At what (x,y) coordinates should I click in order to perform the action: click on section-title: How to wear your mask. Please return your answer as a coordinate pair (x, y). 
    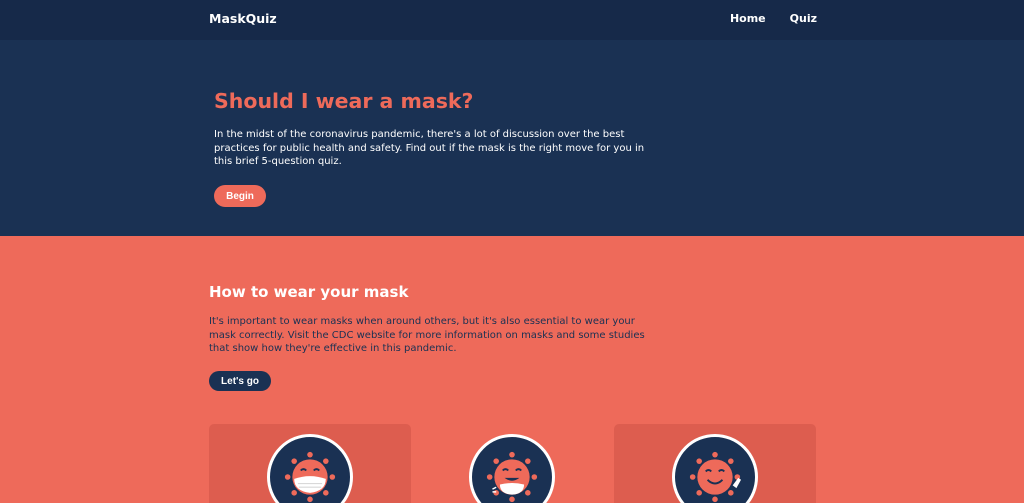
    Looking at the image, I should click on (309, 292).